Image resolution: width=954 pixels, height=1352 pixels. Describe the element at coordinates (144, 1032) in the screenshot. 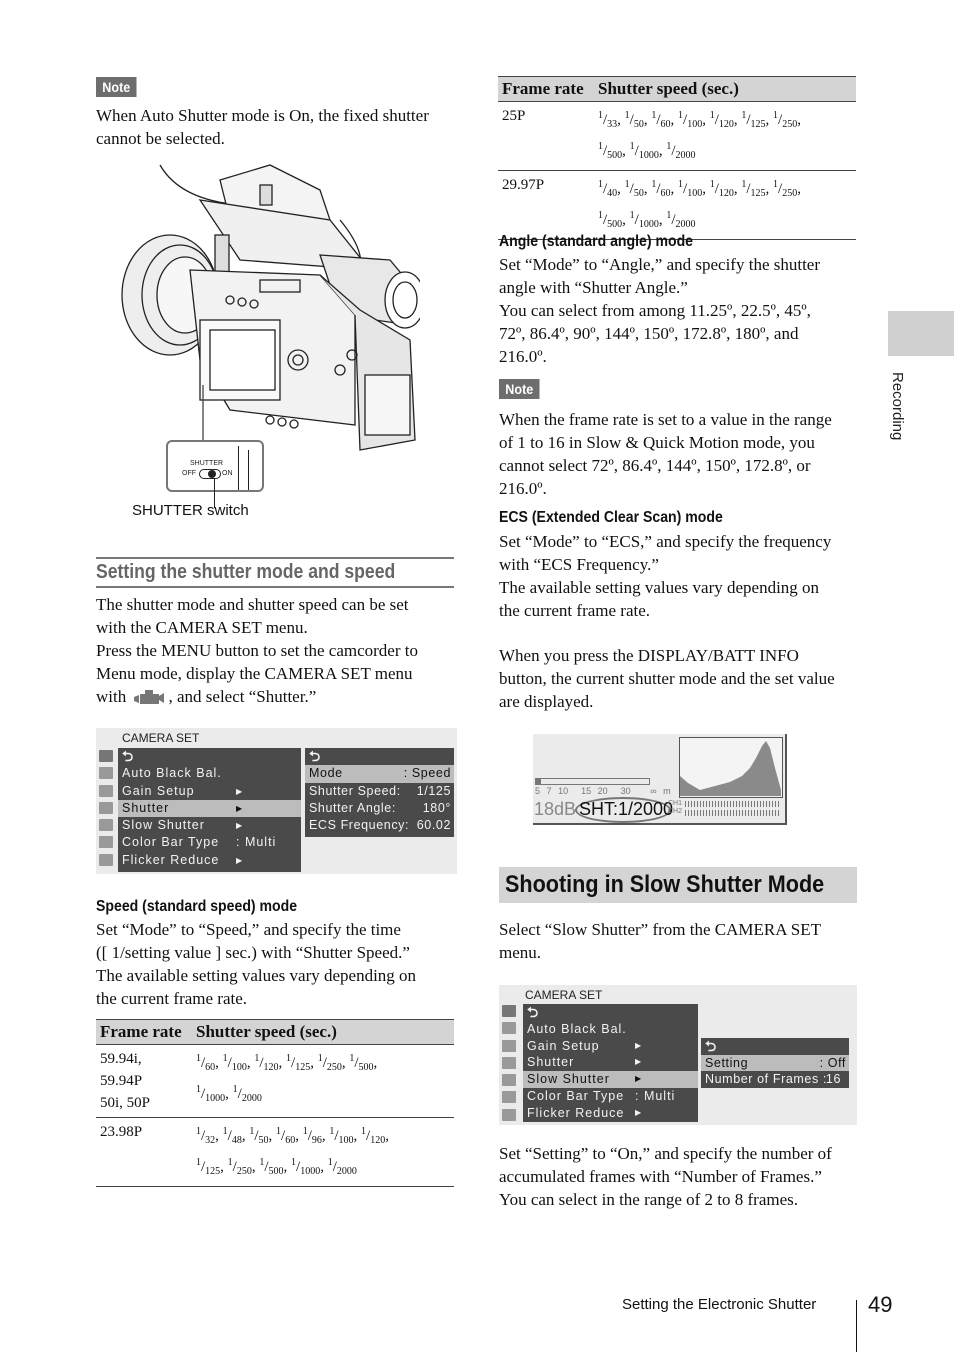

I see `header-frame-rate: Frame rate` at that location.